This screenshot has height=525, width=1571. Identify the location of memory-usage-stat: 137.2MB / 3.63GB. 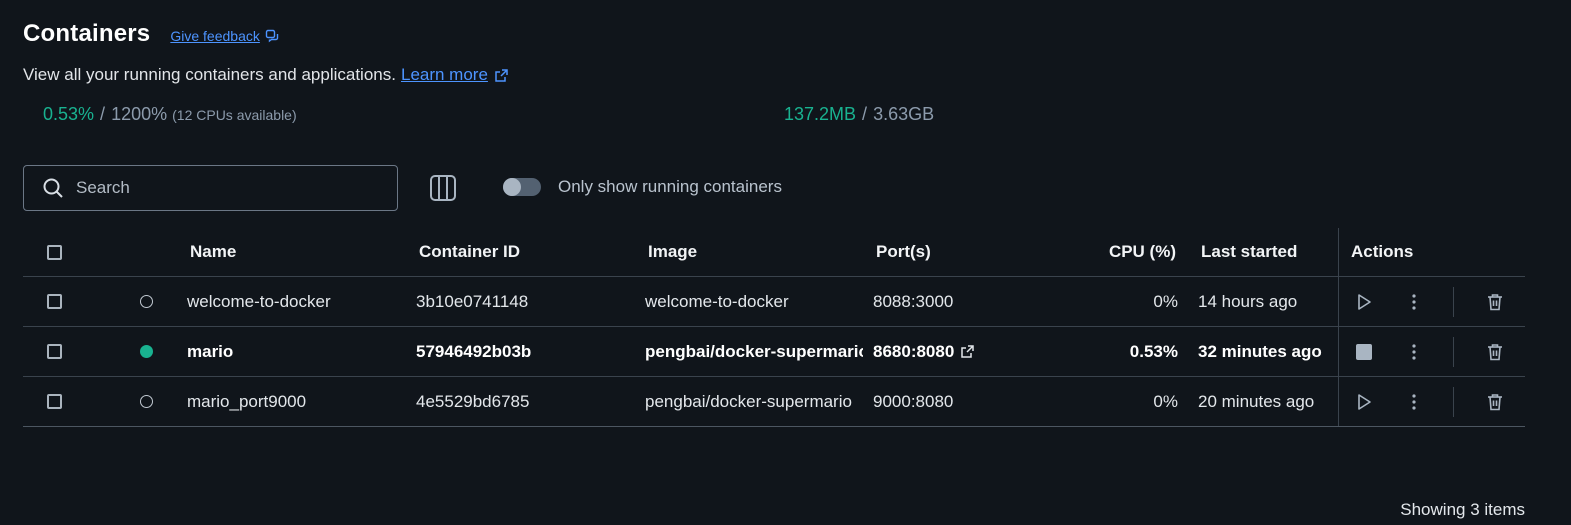
(859, 114).